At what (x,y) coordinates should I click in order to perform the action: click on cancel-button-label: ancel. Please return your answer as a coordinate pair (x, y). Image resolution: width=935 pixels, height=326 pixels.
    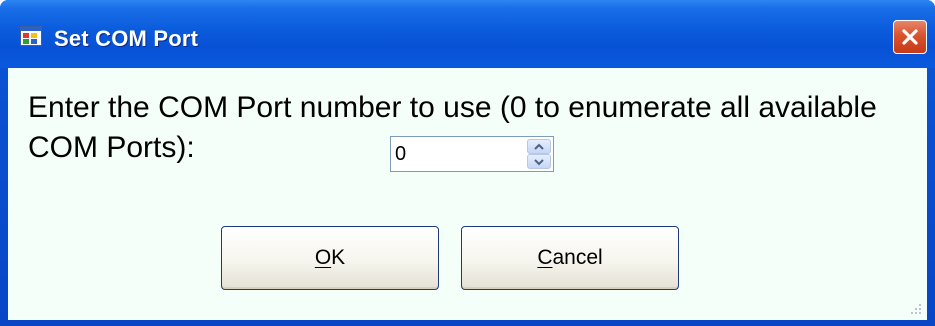
    Looking at the image, I should click on (577, 257).